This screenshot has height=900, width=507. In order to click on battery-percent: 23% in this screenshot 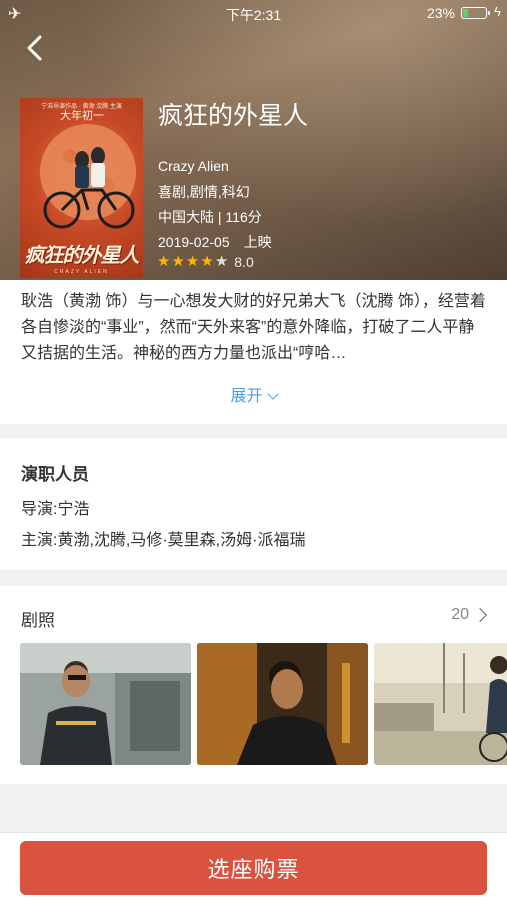, I will do `click(440, 13)`.